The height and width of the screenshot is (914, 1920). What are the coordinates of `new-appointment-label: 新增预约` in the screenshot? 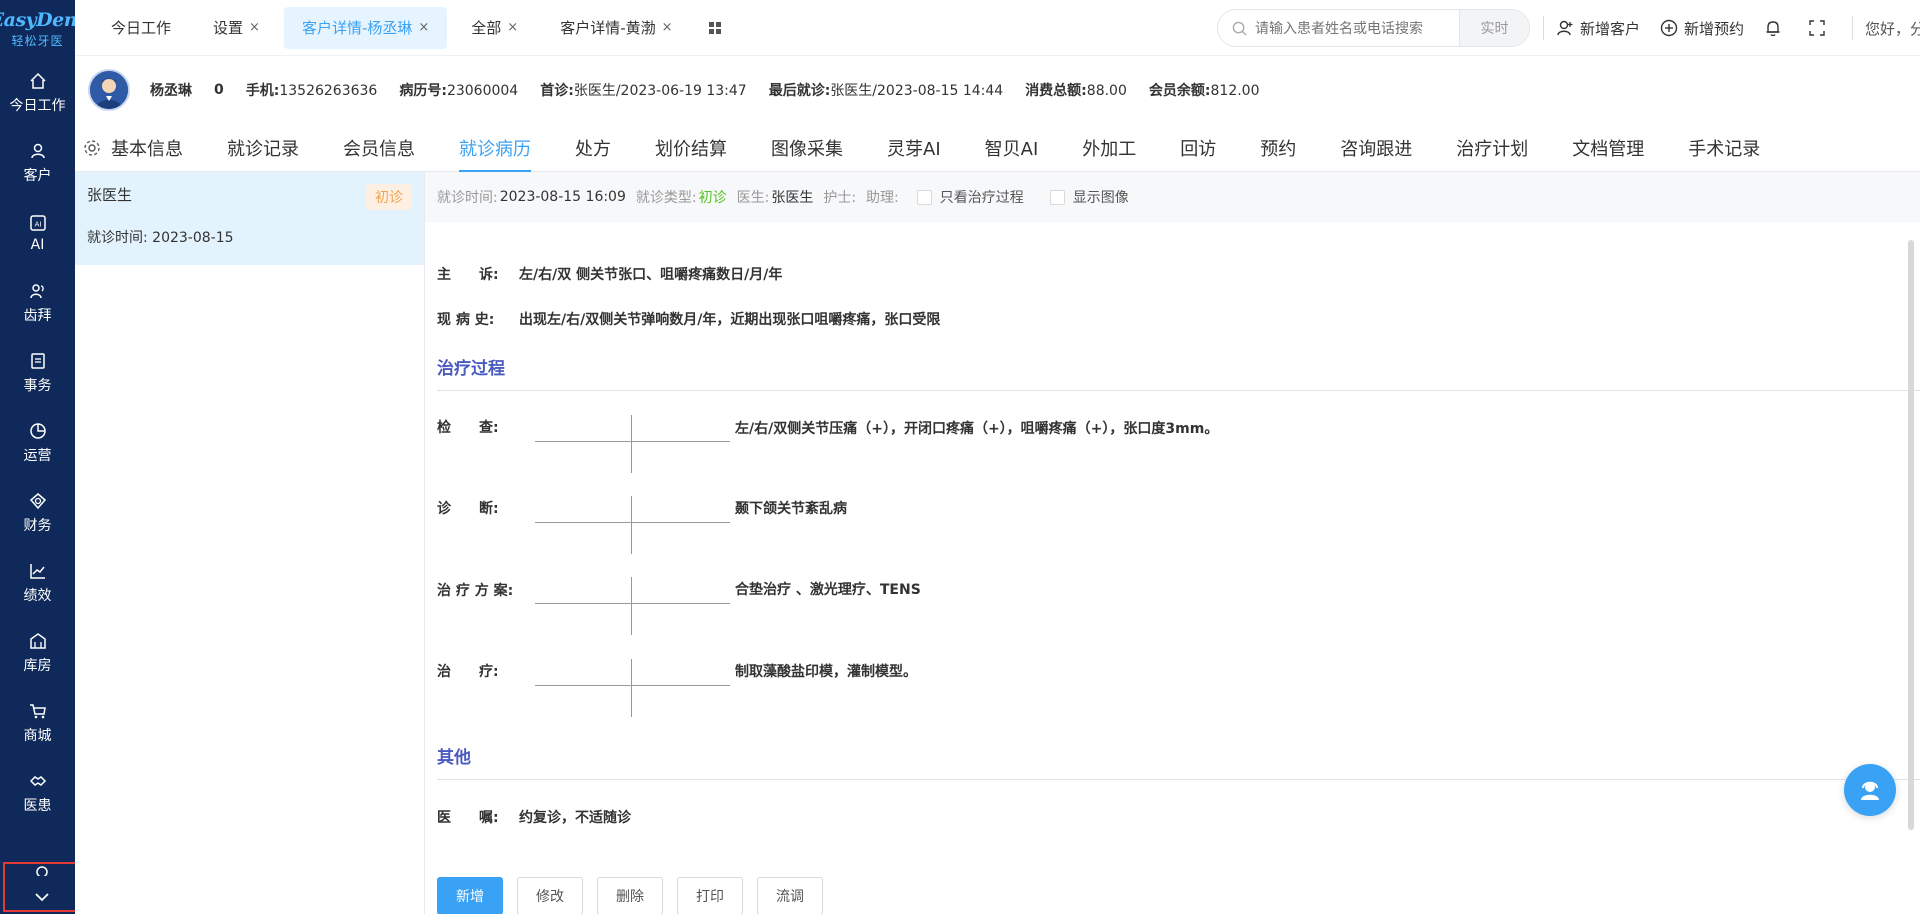 It's located at (1714, 28).